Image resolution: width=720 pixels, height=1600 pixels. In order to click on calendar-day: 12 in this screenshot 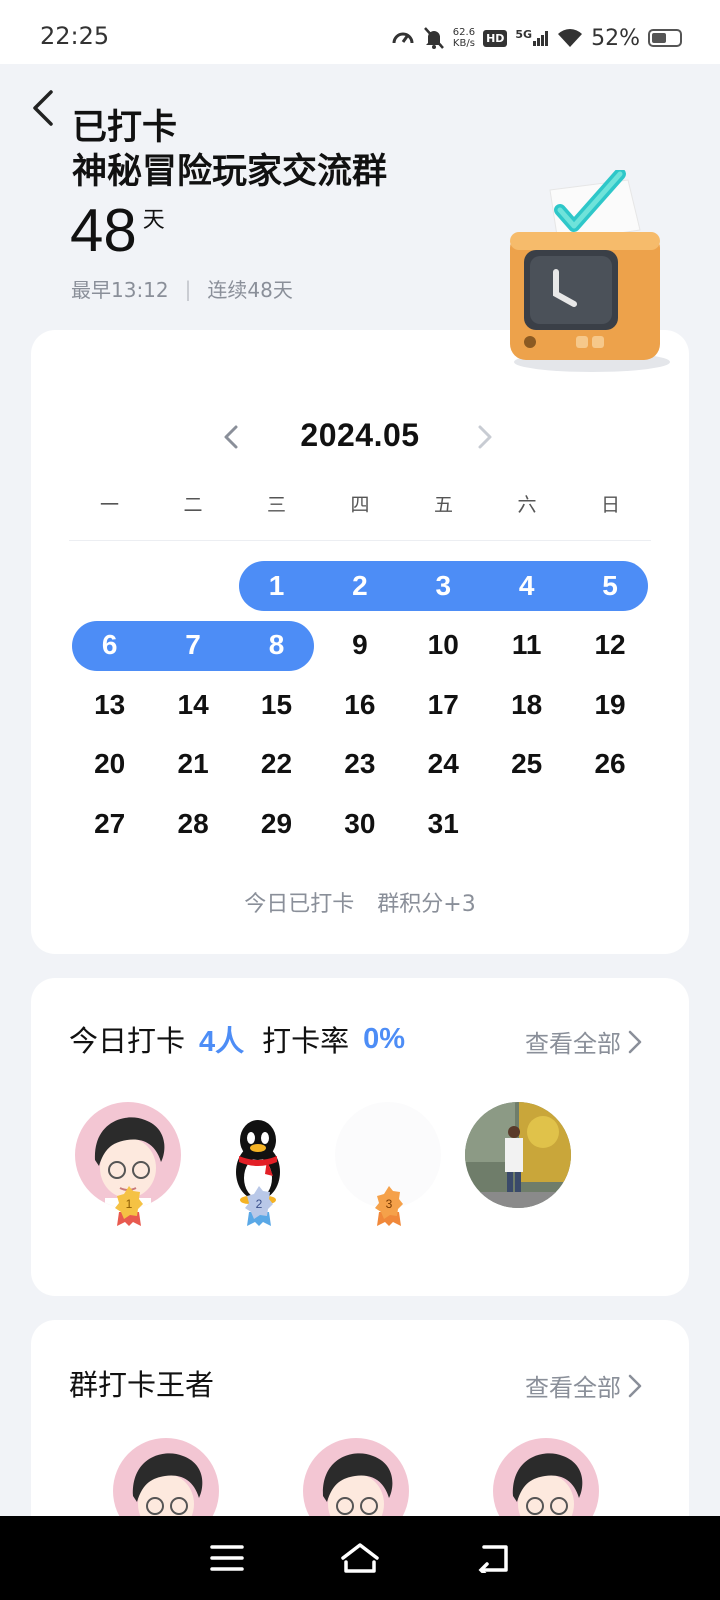, I will do `click(609, 646)`.